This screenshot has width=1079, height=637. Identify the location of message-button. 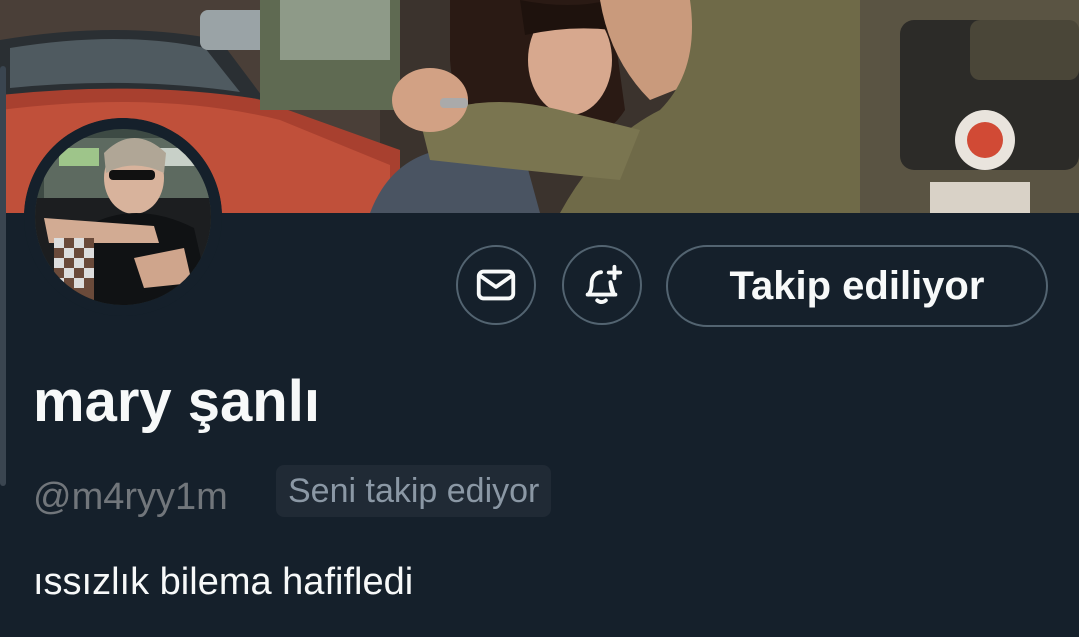
(496, 285).